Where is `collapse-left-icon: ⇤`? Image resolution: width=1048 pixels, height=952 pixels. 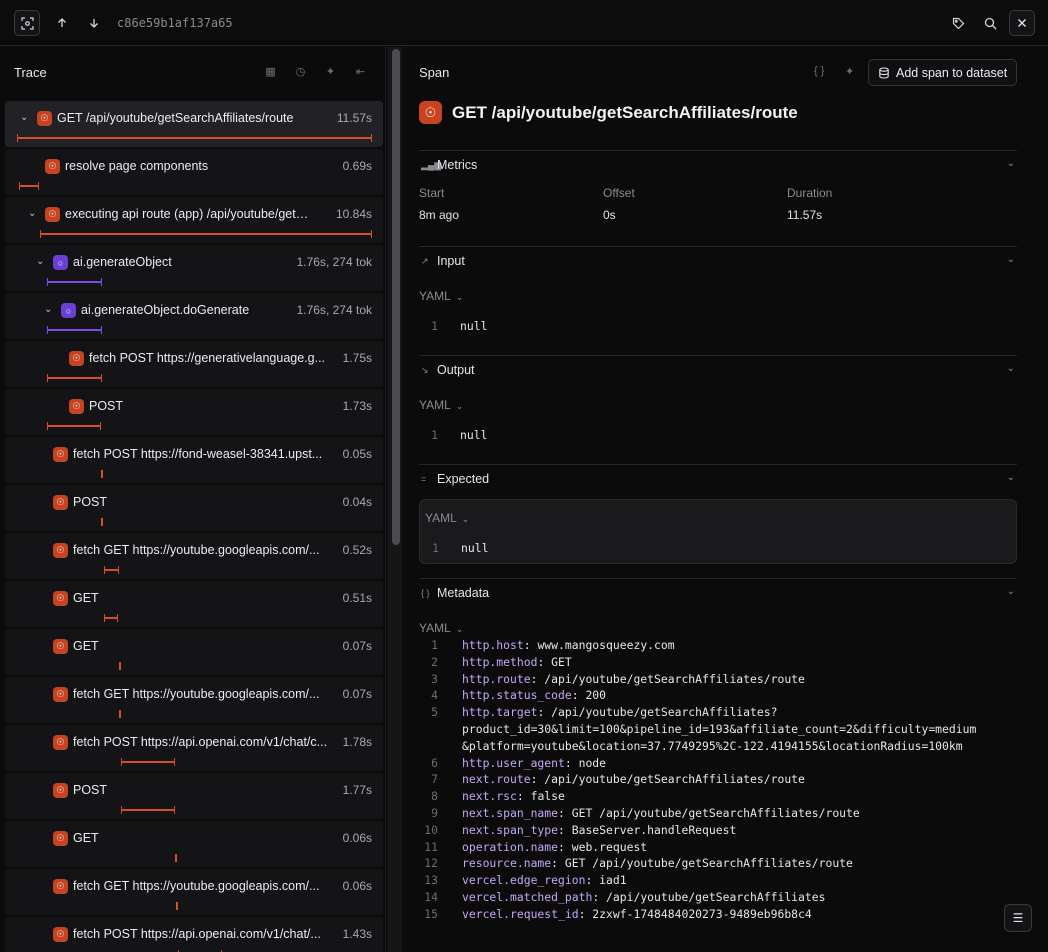
collapse-left-icon: ⇤ is located at coordinates (360, 71).